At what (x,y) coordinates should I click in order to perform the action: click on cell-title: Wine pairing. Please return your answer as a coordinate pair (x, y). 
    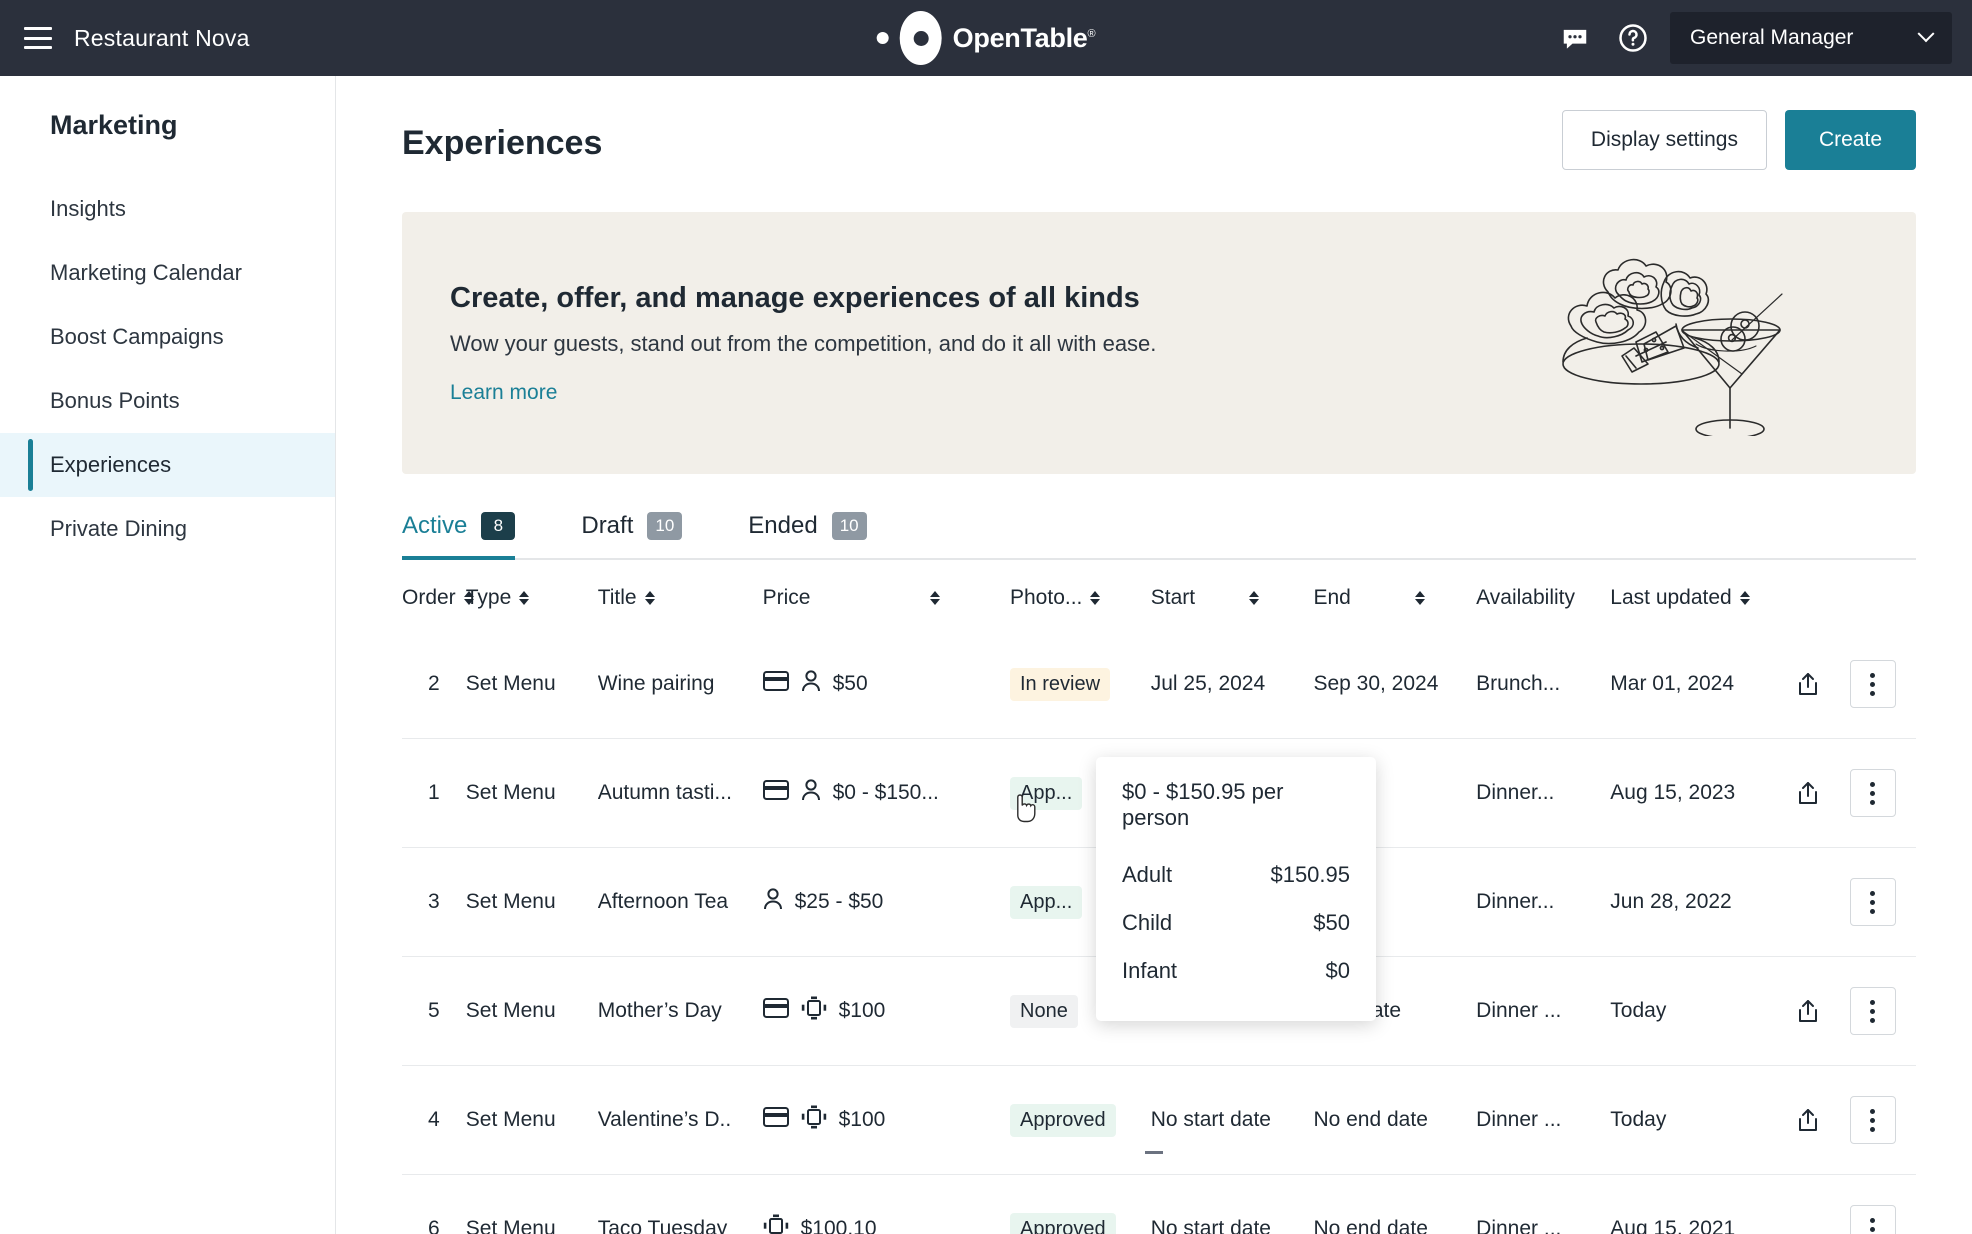
    Looking at the image, I should click on (656, 683).